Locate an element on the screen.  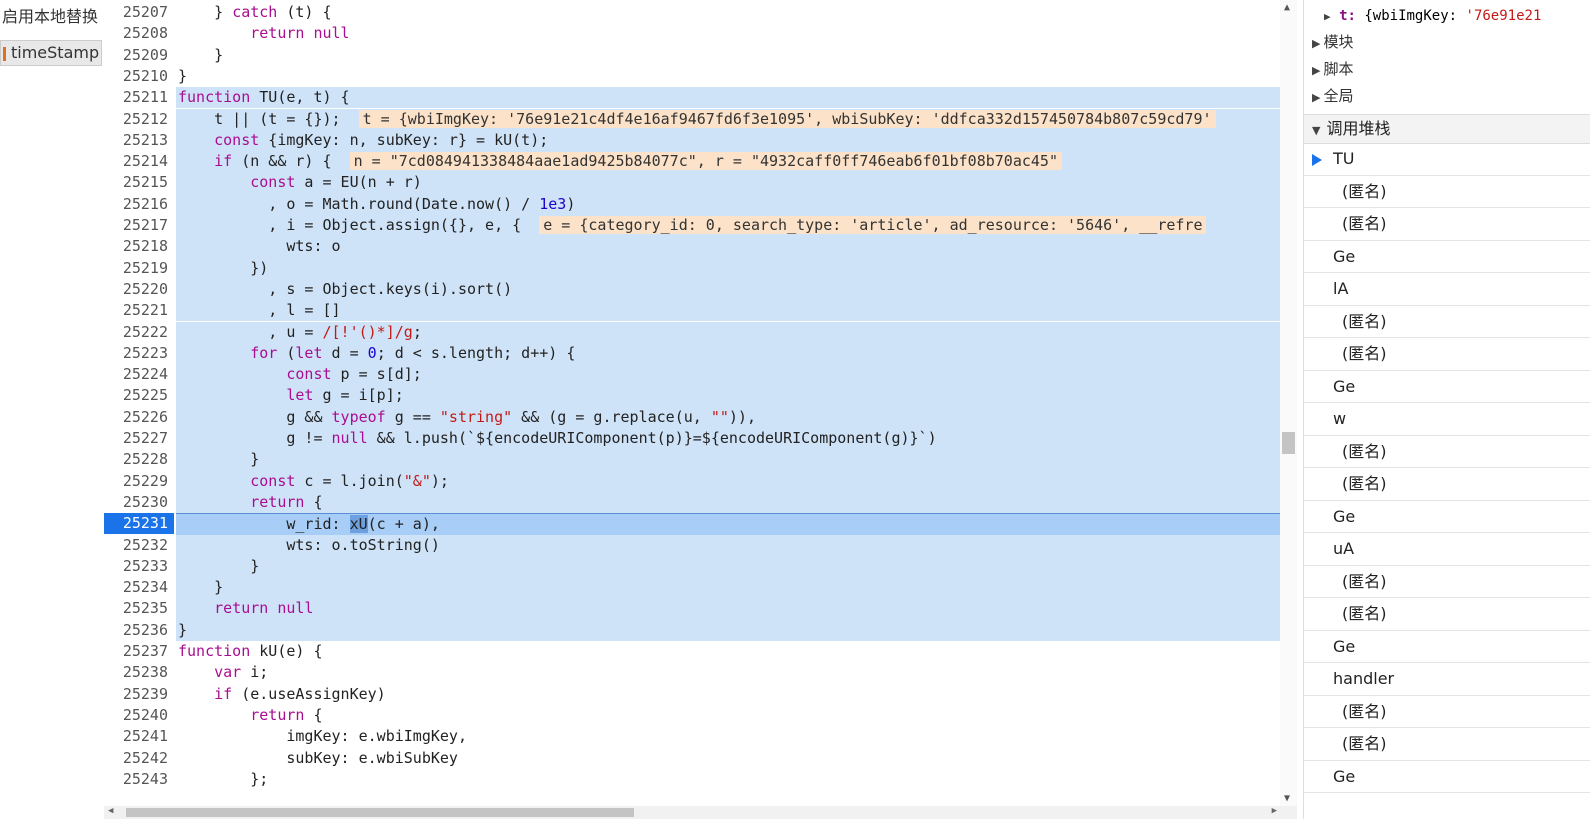
expand-triangle-icon: ▶ is located at coordinates (1327, 16).